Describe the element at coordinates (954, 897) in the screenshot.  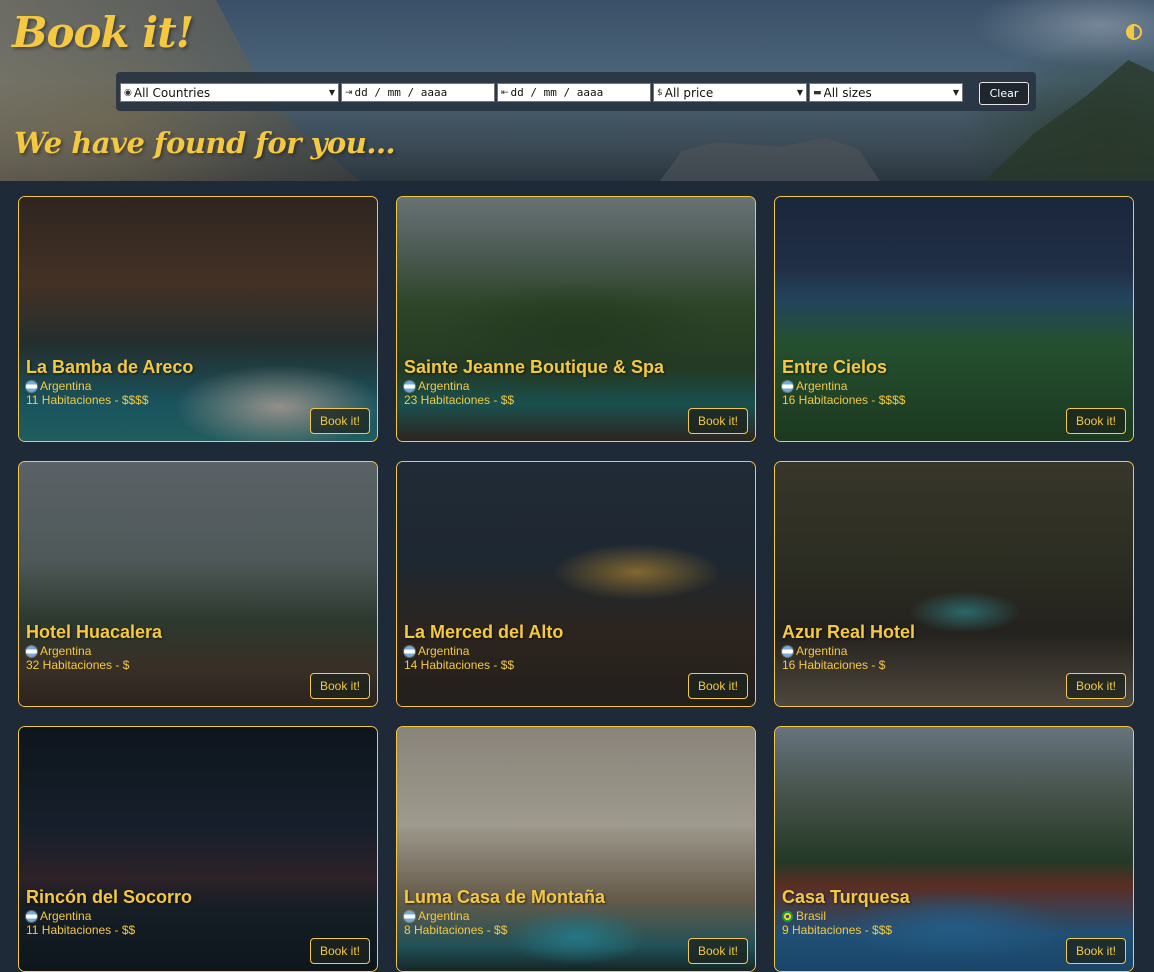
I see `hotel-name: Casa Turquesa` at that location.